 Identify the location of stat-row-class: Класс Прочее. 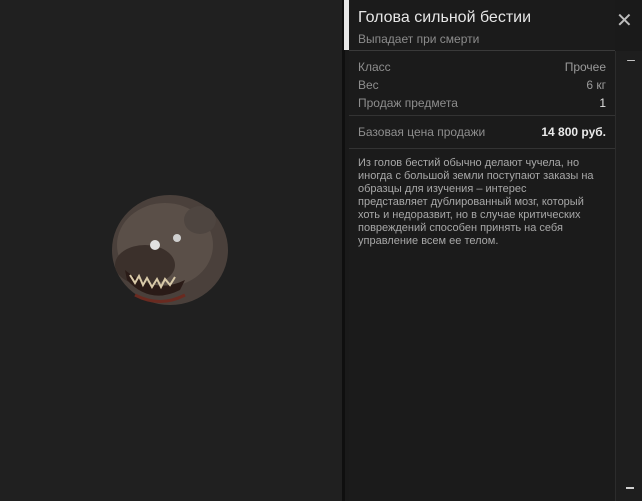
(482, 67).